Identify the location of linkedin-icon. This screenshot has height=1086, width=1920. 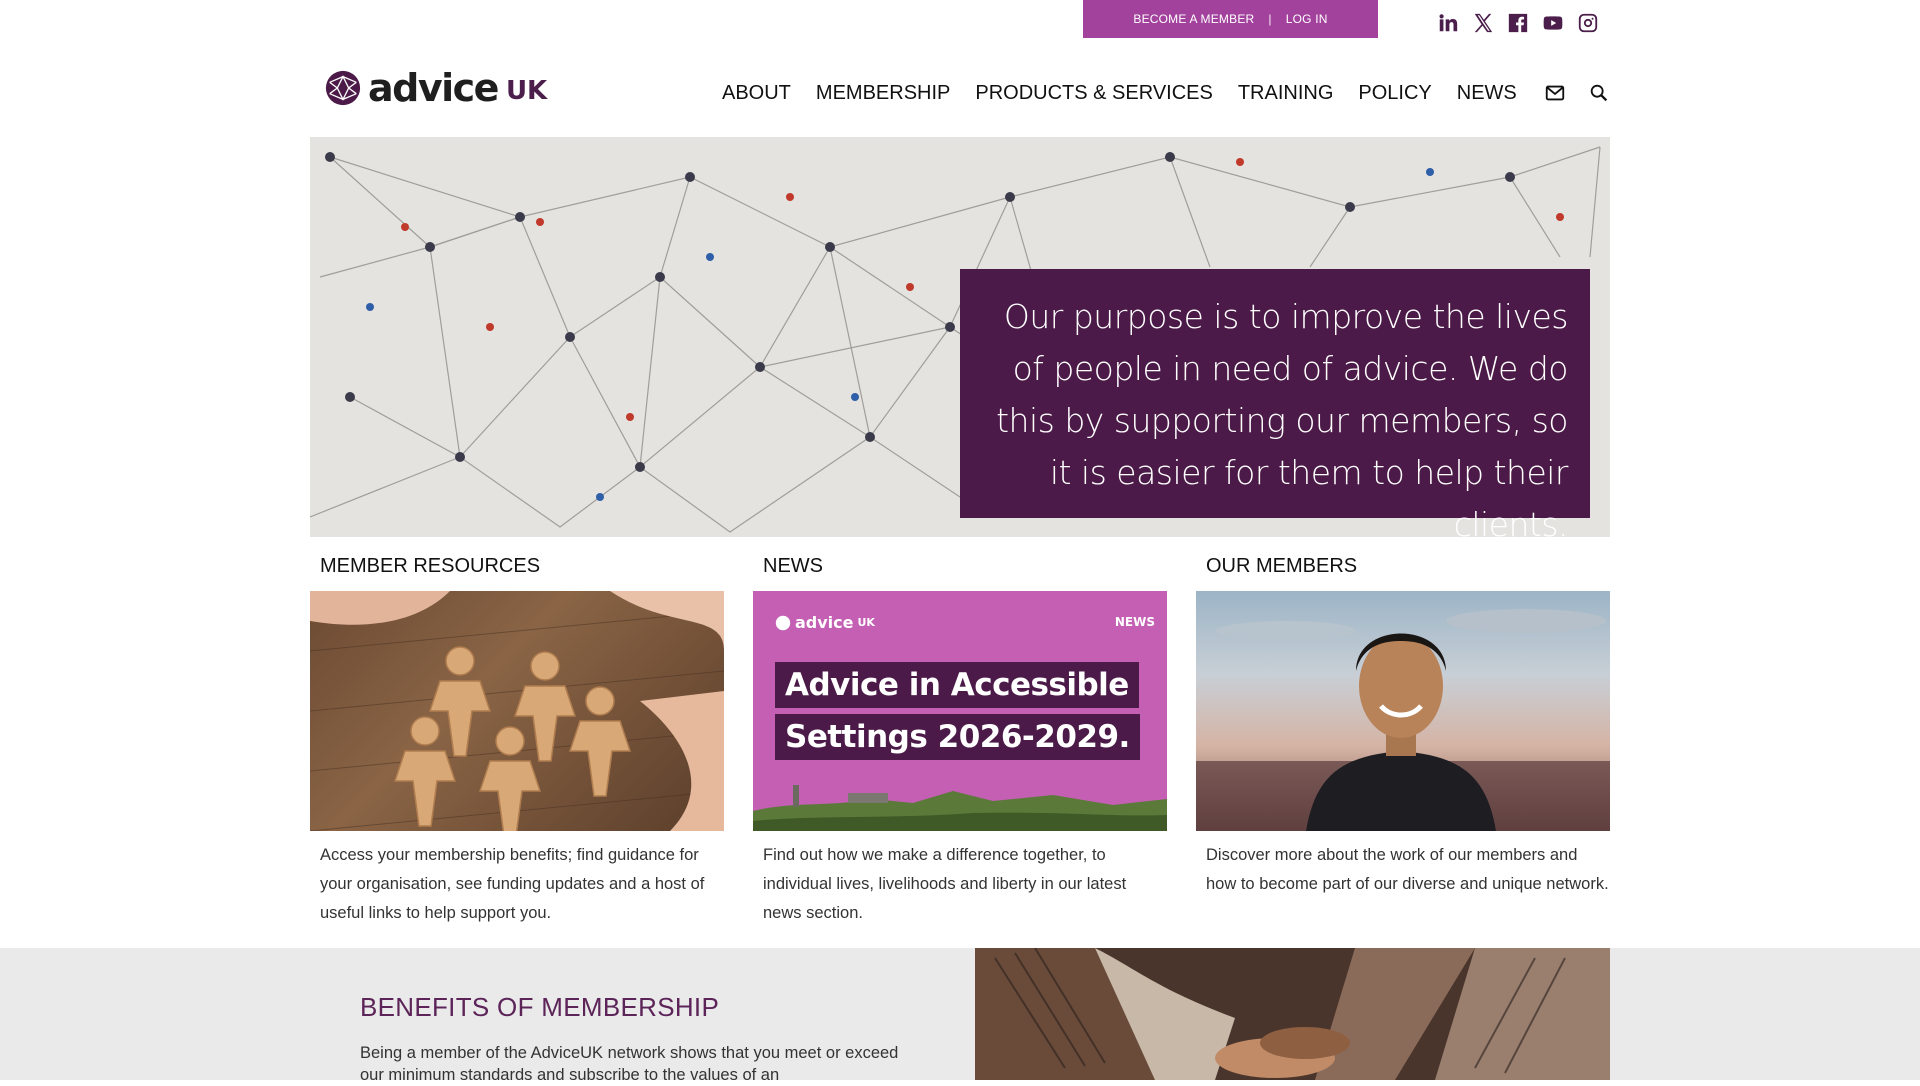
(1447, 22).